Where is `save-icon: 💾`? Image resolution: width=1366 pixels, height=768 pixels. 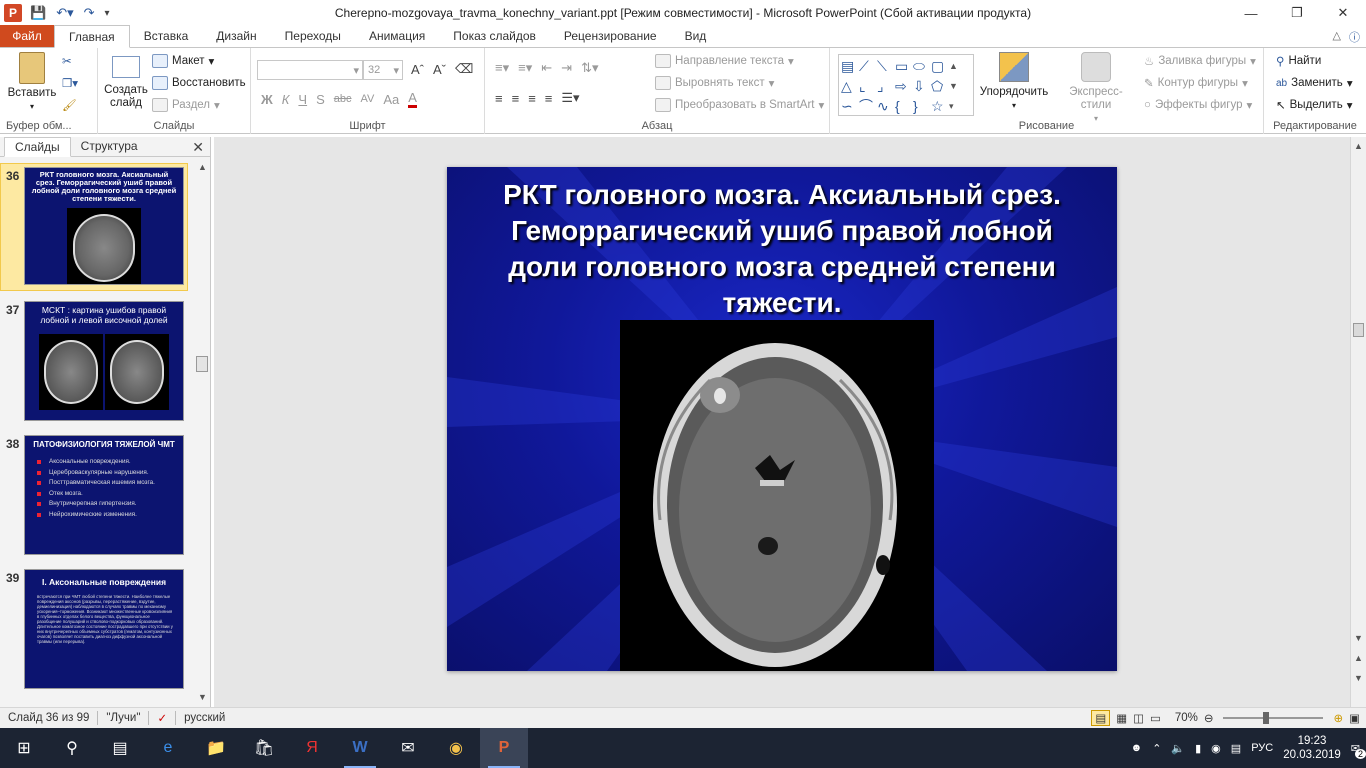 save-icon: 💾 is located at coordinates (38, 13).